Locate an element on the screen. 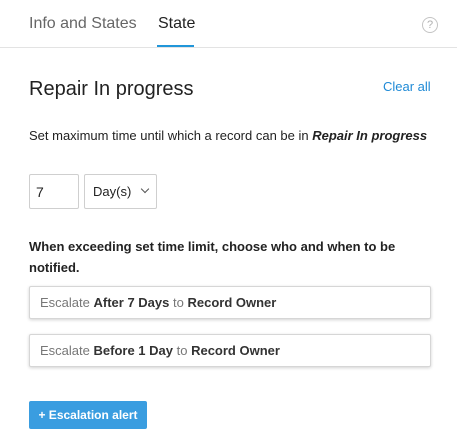 This screenshot has width=457, height=444. escalation-when: After 7 Days is located at coordinates (131, 302).